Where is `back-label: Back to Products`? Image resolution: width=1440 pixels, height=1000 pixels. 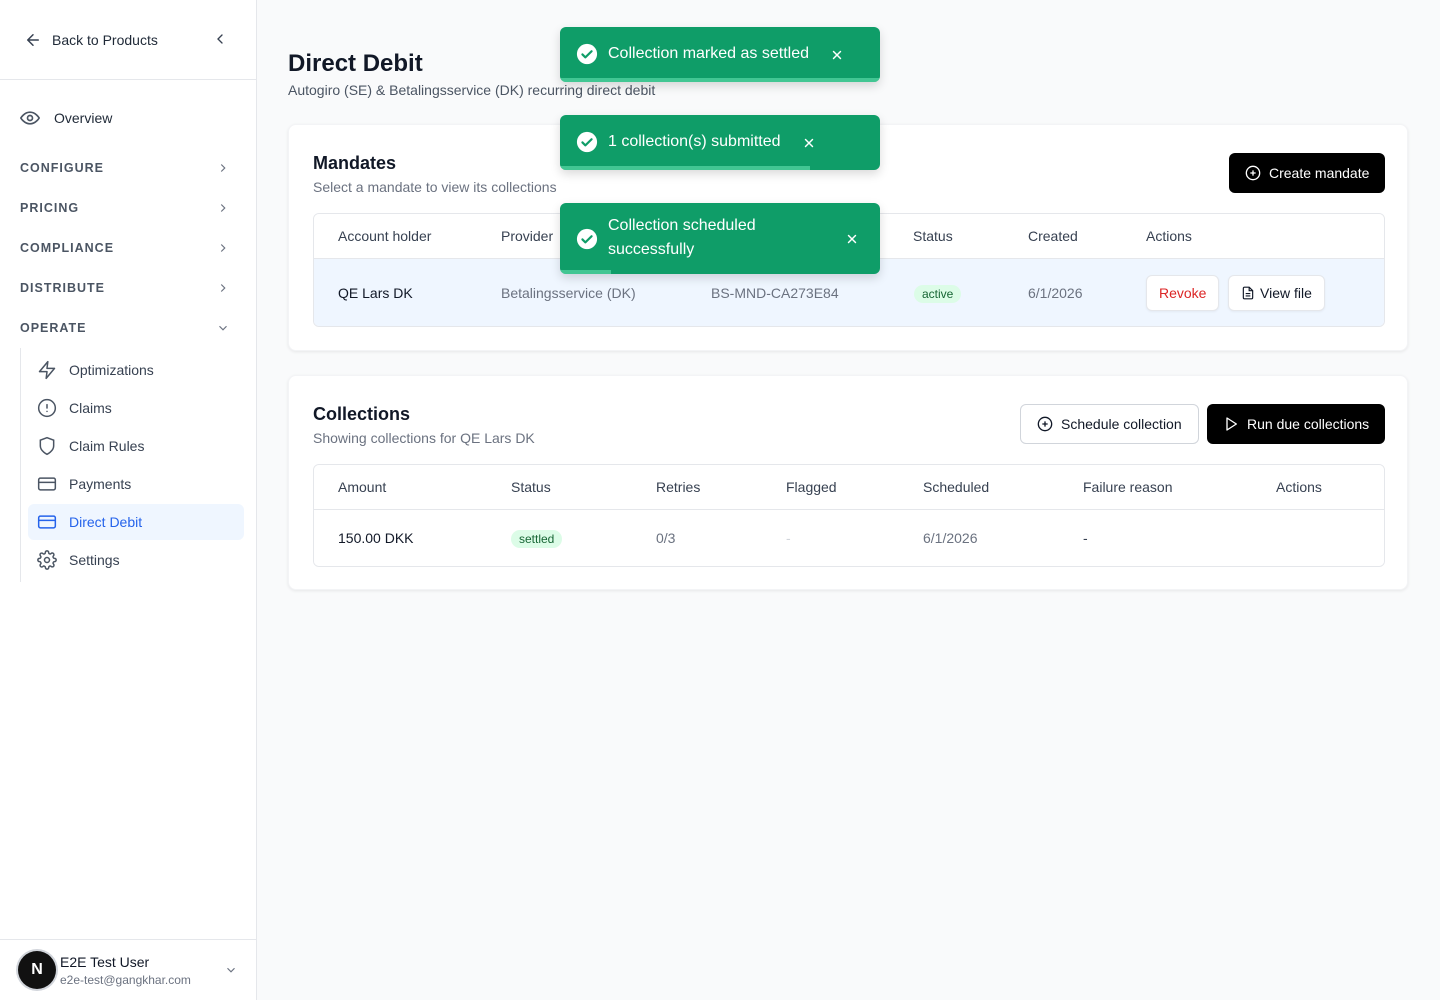 back-label: Back to Products is located at coordinates (105, 39).